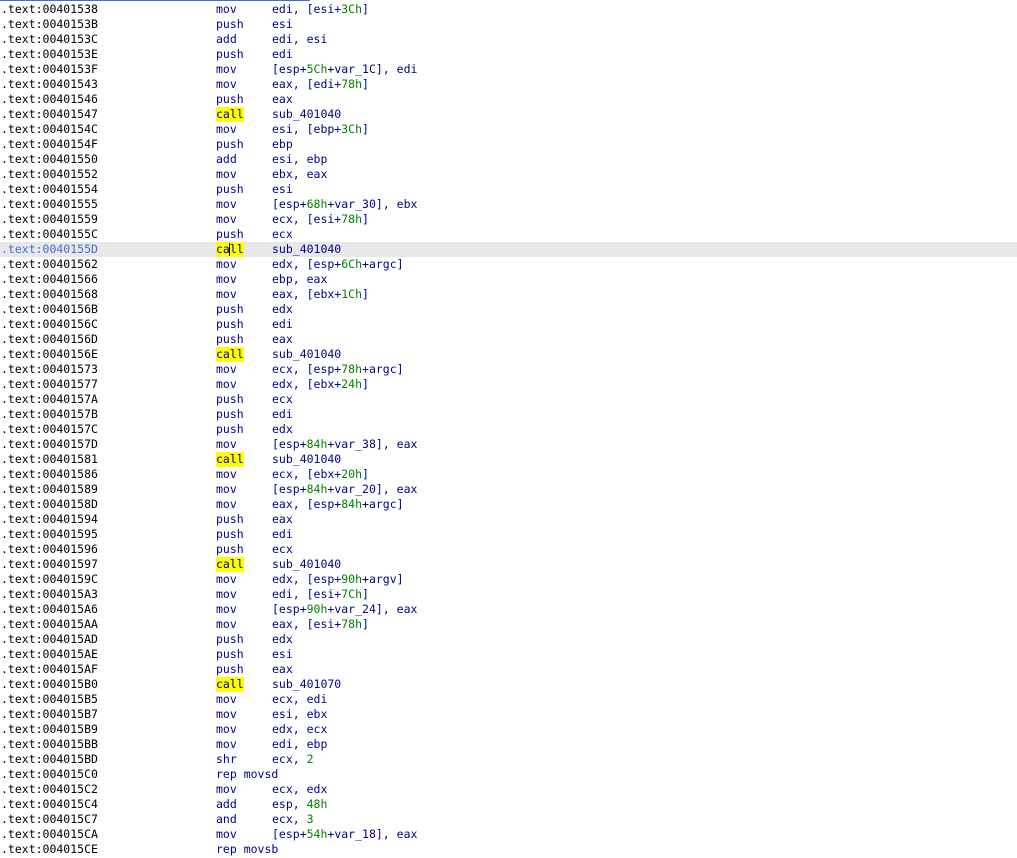  What do you see at coordinates (508, 9) in the screenshot?
I see `instruction-row: .text:00401538 mov edi, [esi+3Ch]` at bounding box center [508, 9].